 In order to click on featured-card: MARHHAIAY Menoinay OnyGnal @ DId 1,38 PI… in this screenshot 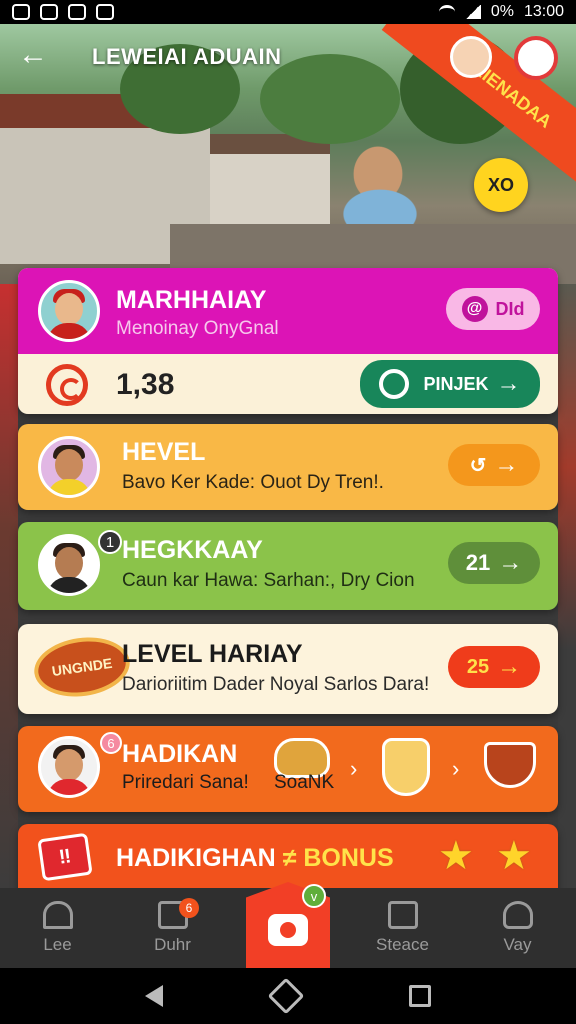, I will do `click(288, 341)`.